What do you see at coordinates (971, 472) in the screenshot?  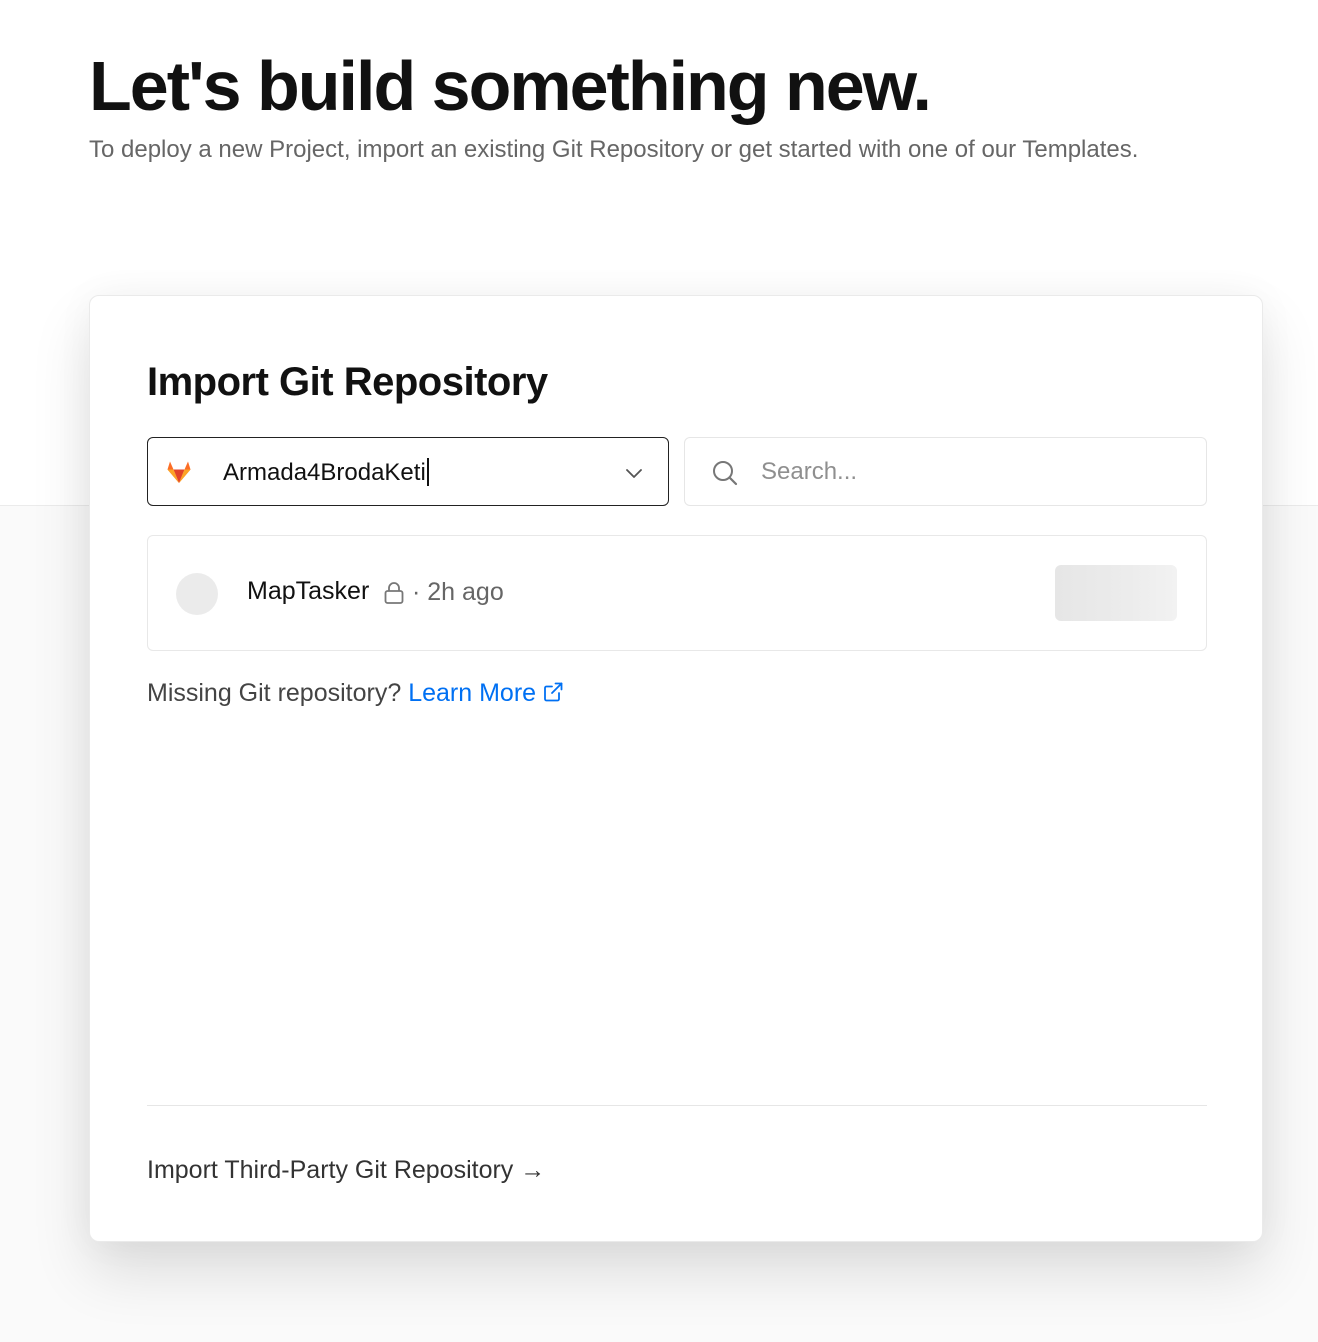 I see `search-input` at bounding box center [971, 472].